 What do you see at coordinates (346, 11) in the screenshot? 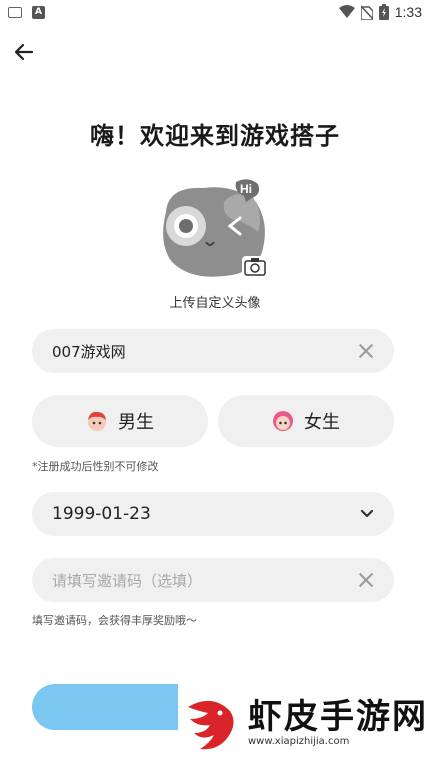
I see `wifi-icon` at bounding box center [346, 11].